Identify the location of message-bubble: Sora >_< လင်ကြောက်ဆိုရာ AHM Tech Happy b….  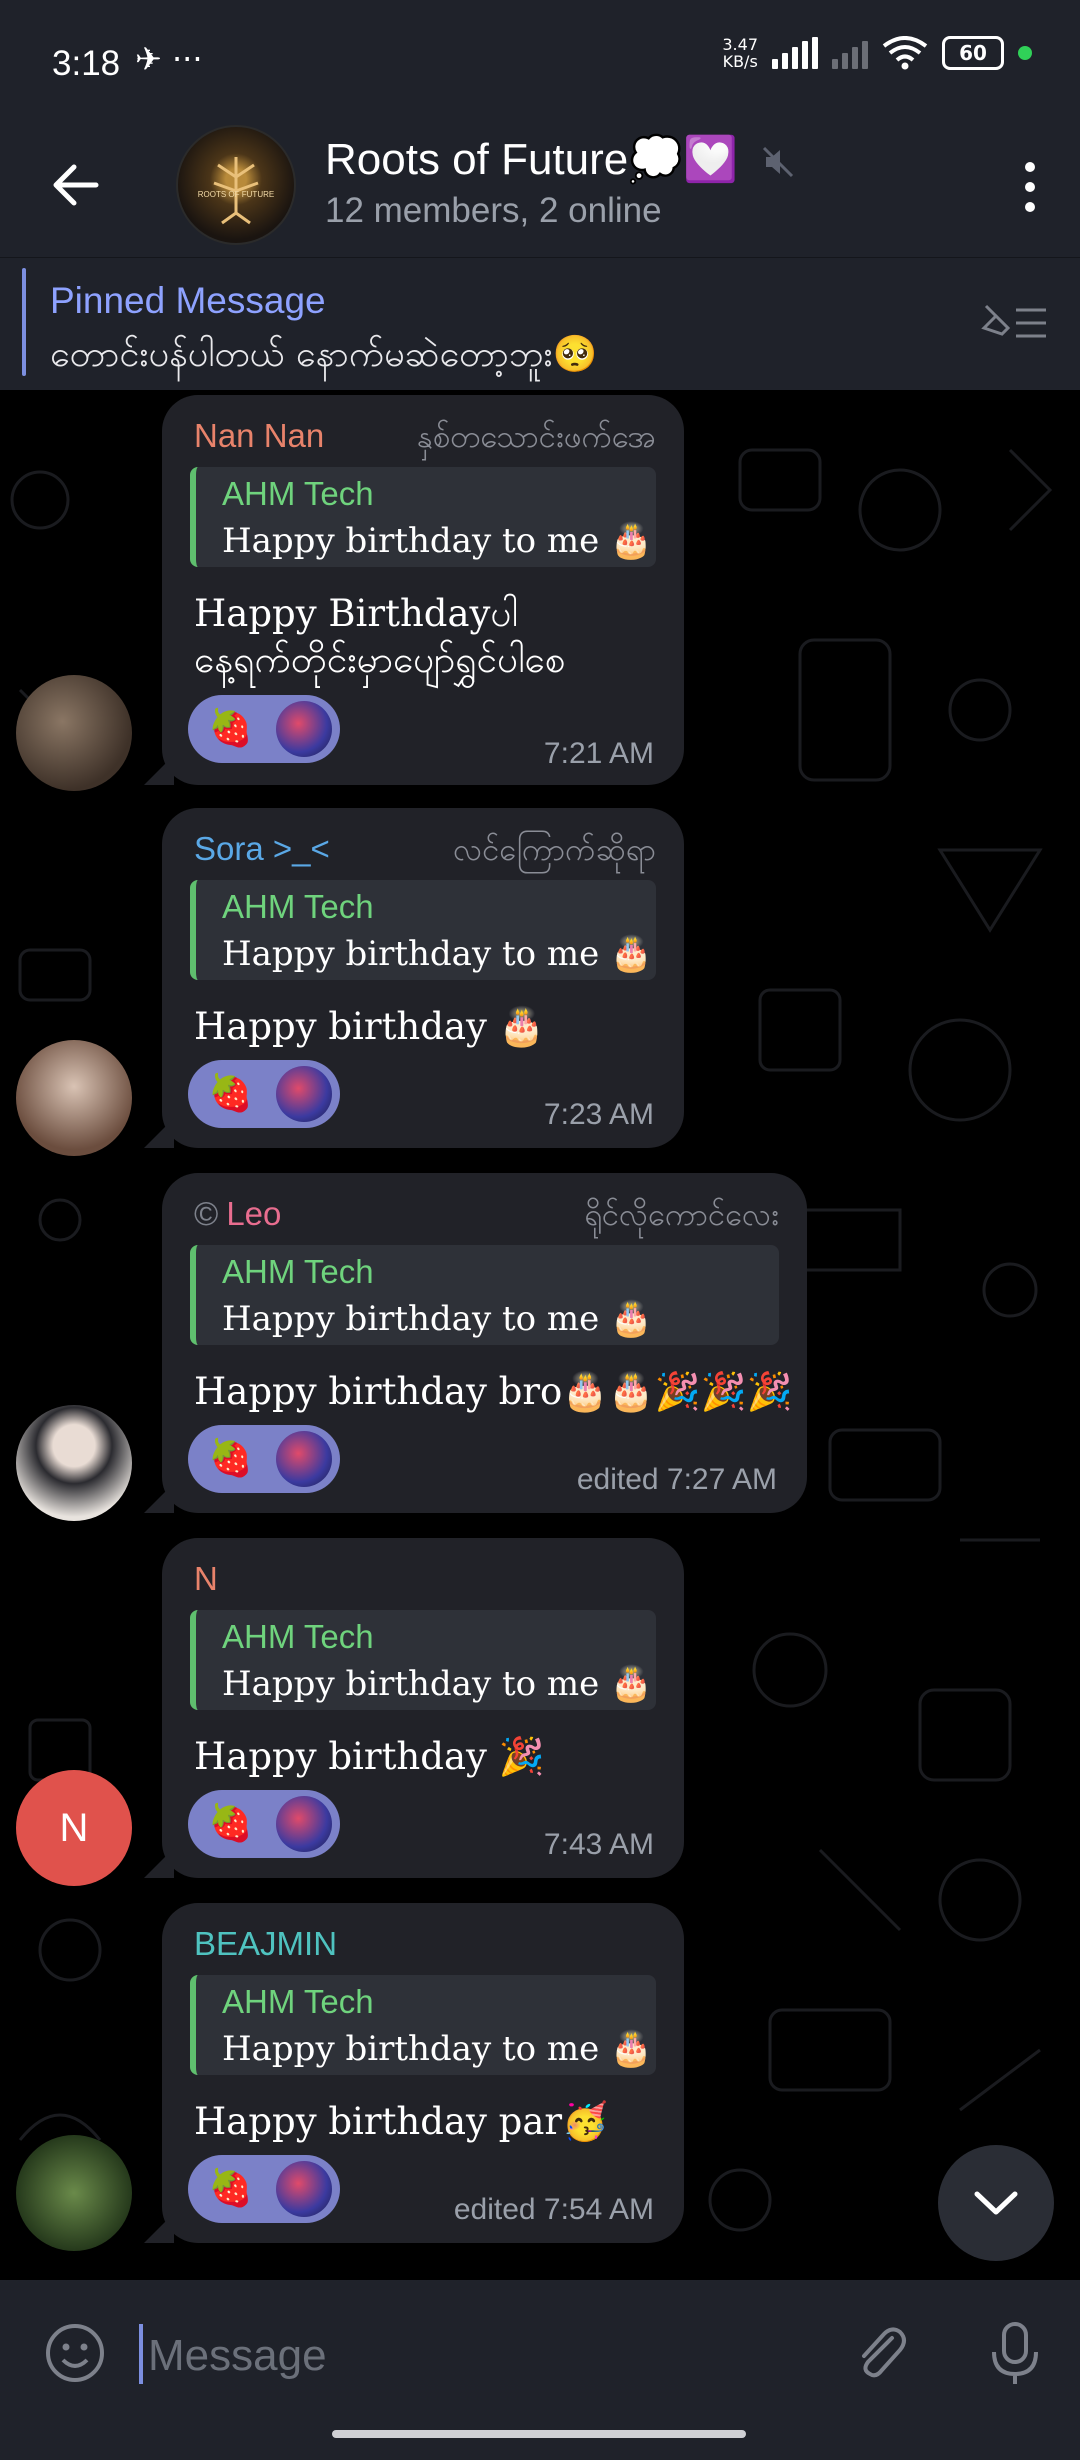
(414, 978).